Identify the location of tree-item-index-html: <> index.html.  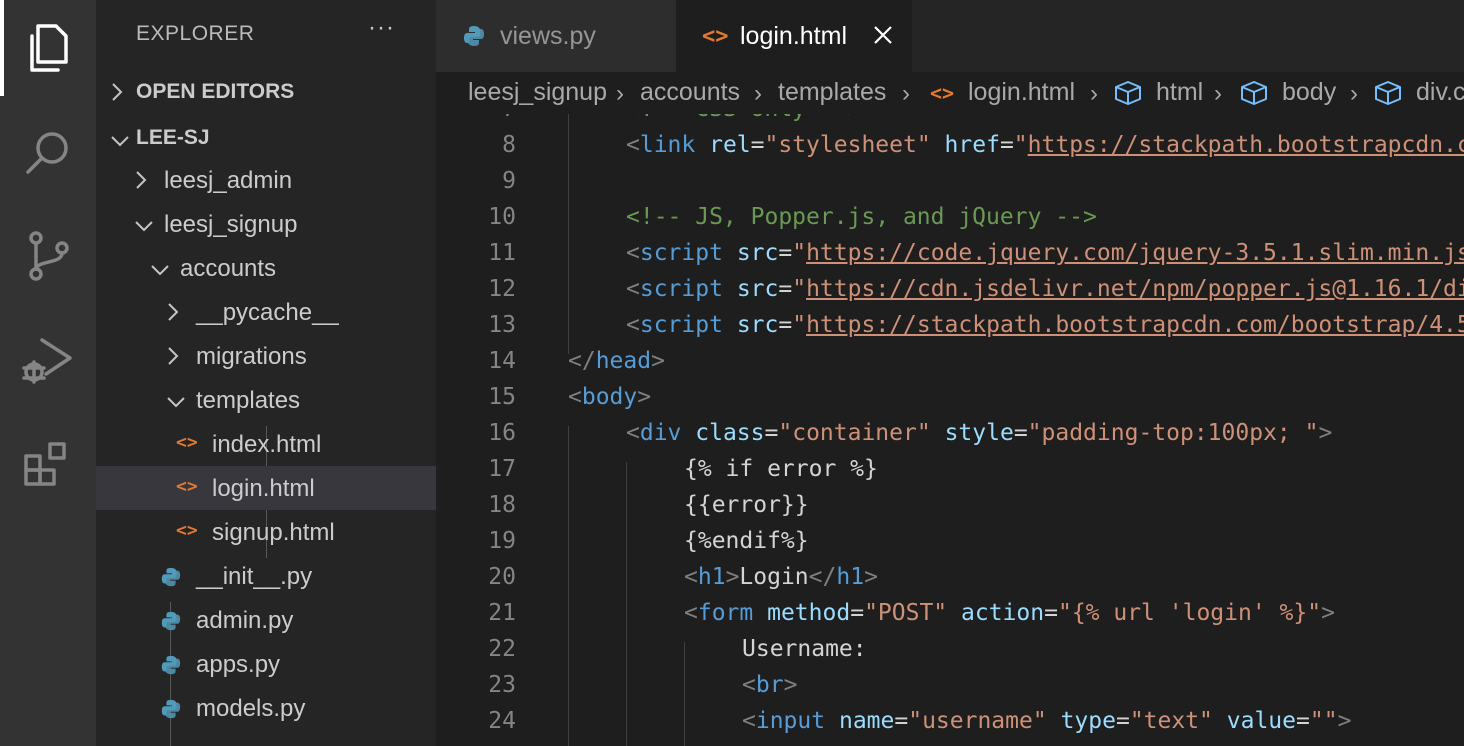
(266, 444).